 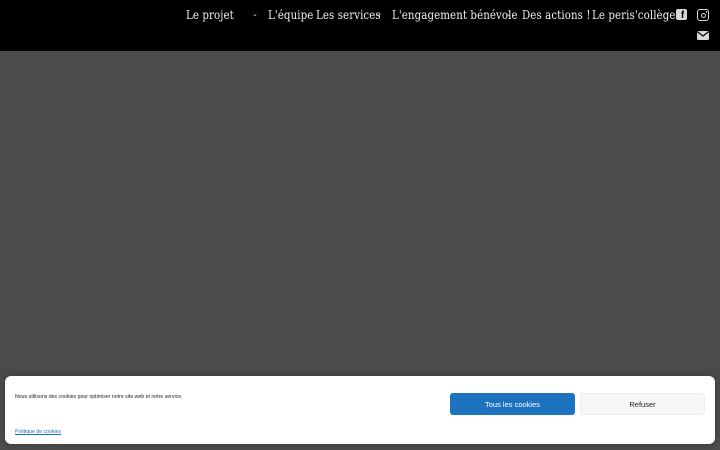 I want to click on nav-item-l-equipe: L'équipe, so click(x=292, y=14).